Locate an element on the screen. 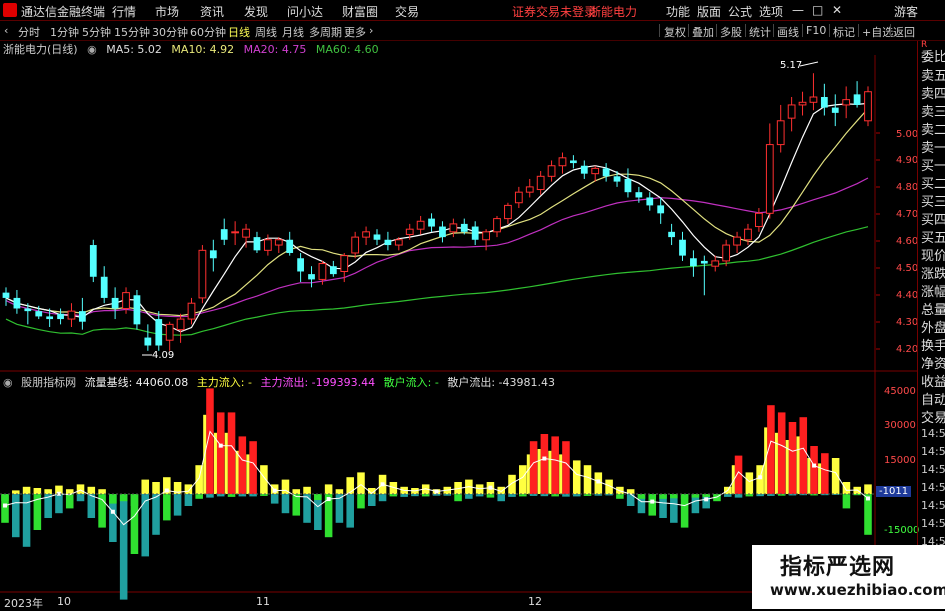 The height and width of the screenshot is (611, 945). month-label: 12 is located at coordinates (535, 601).